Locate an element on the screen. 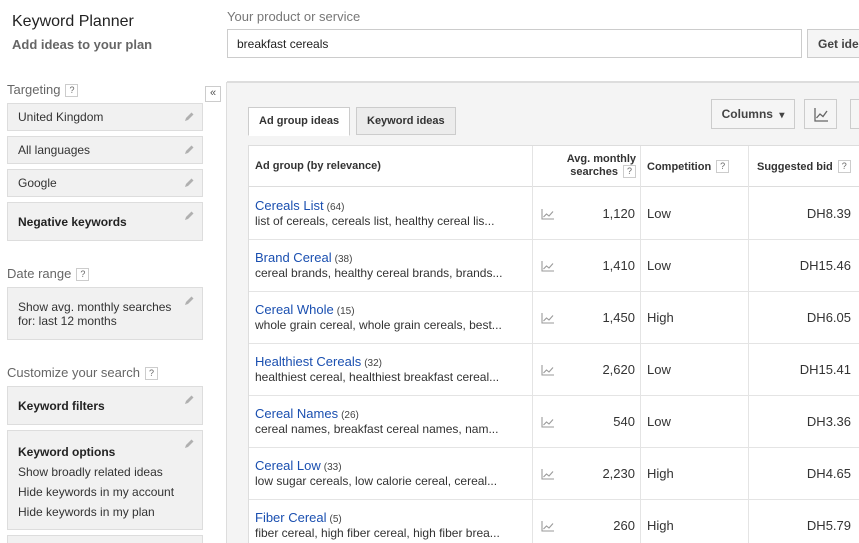 The image size is (859, 543). ad-group-count: (5) is located at coordinates (335, 519).